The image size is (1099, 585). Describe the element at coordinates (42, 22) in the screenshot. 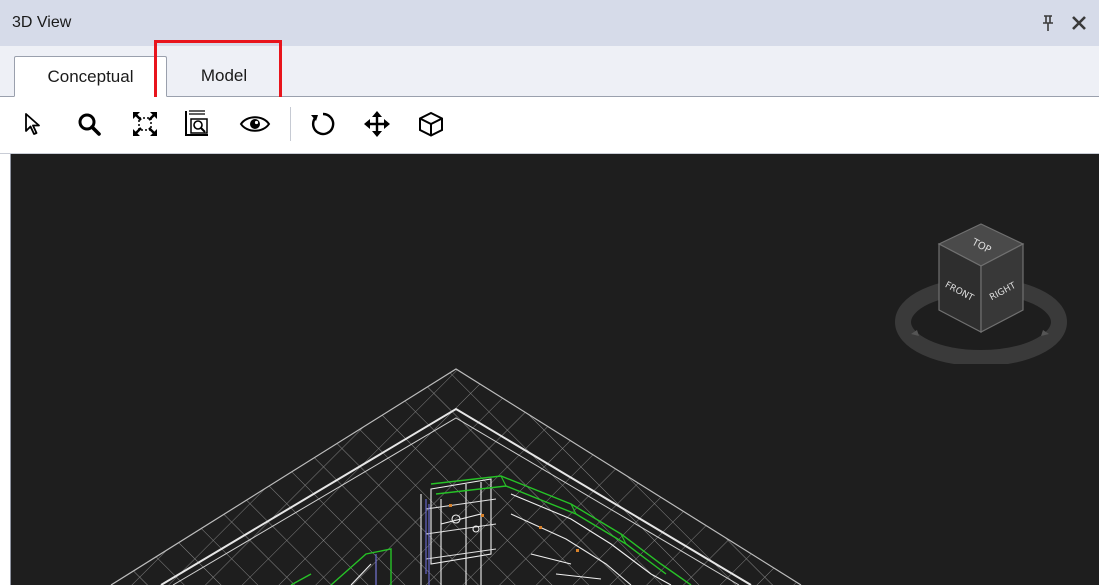

I see `panel-title: 3D View` at that location.